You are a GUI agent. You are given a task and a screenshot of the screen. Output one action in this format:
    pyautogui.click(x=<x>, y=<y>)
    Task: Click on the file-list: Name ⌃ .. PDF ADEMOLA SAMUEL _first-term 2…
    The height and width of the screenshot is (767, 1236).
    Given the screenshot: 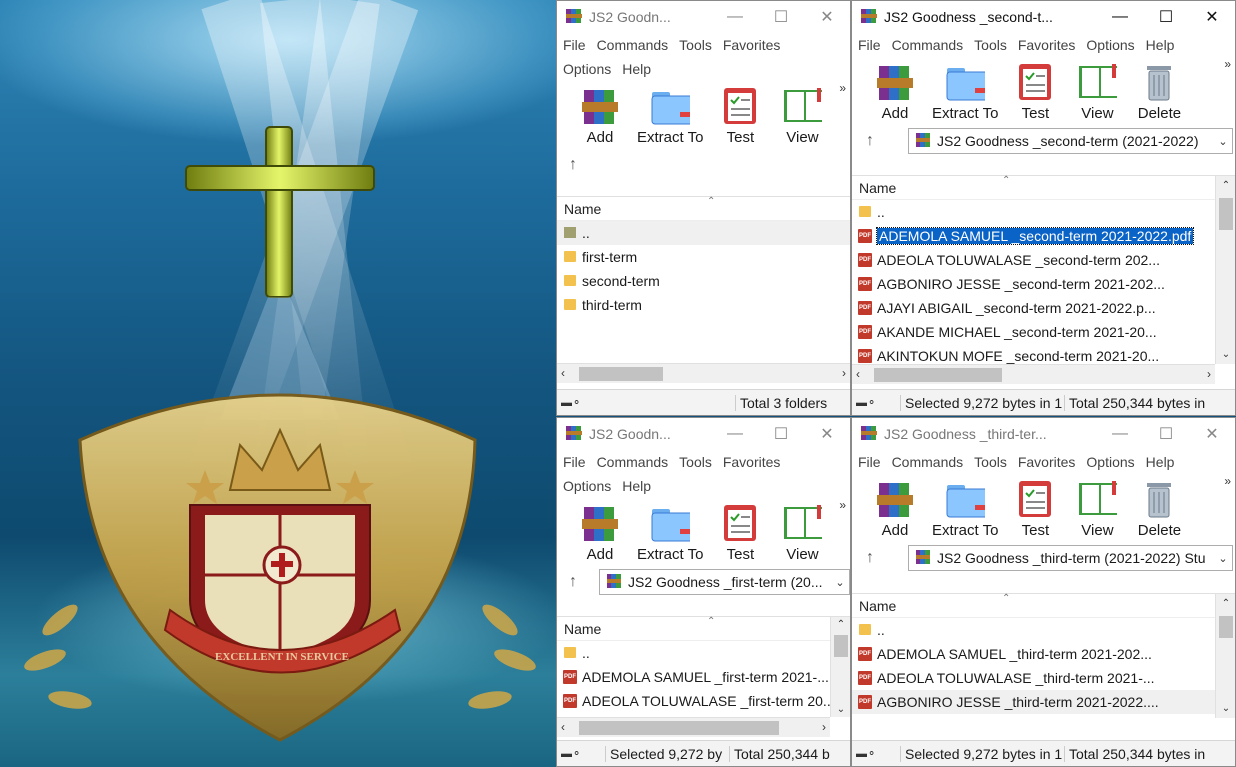 What is the action you would take?
    pyautogui.click(x=703, y=678)
    